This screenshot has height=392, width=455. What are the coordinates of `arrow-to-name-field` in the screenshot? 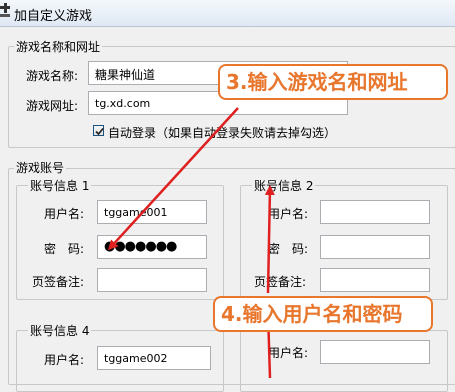 It's located at (173, 179).